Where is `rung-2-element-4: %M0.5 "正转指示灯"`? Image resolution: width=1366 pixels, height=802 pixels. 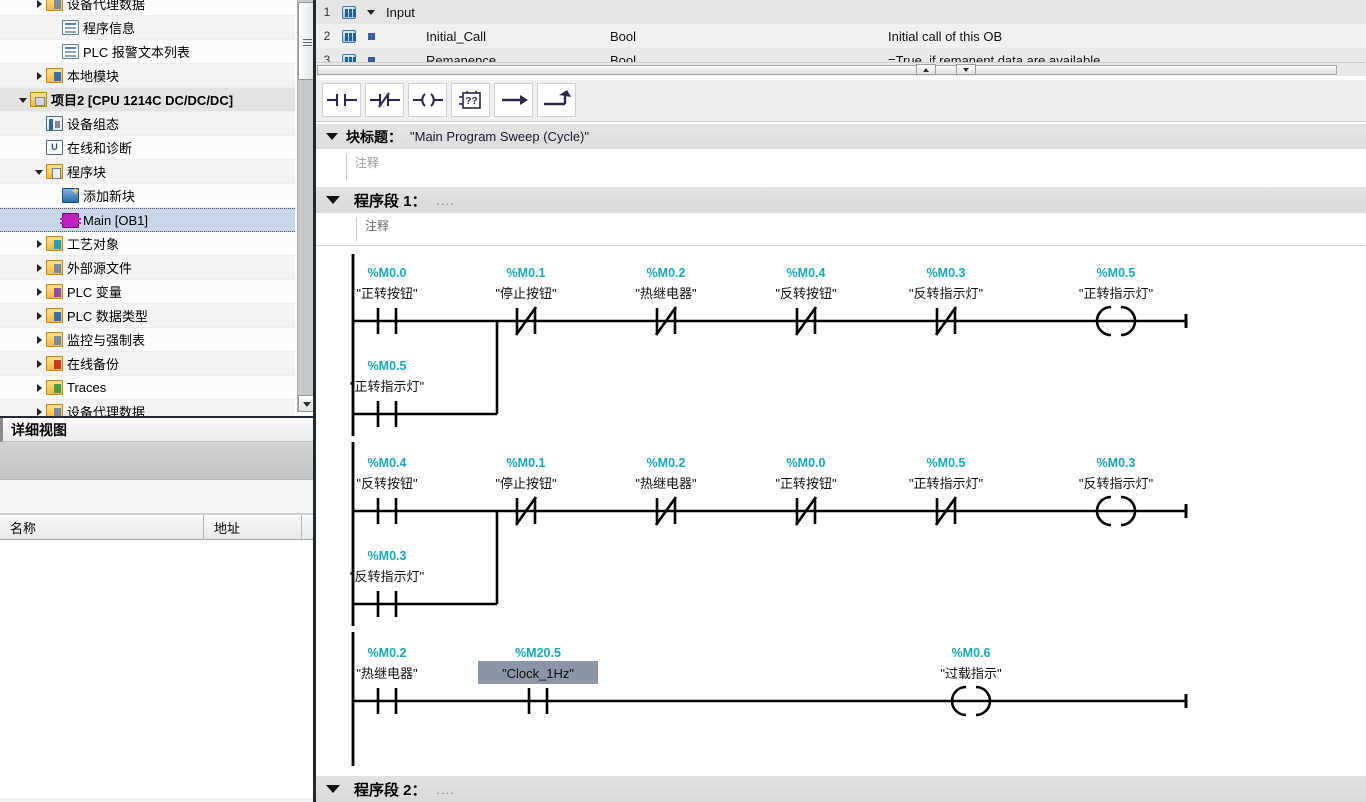
rung-2-element-4: %M0.5 "正转指示灯" is located at coordinates (946, 491).